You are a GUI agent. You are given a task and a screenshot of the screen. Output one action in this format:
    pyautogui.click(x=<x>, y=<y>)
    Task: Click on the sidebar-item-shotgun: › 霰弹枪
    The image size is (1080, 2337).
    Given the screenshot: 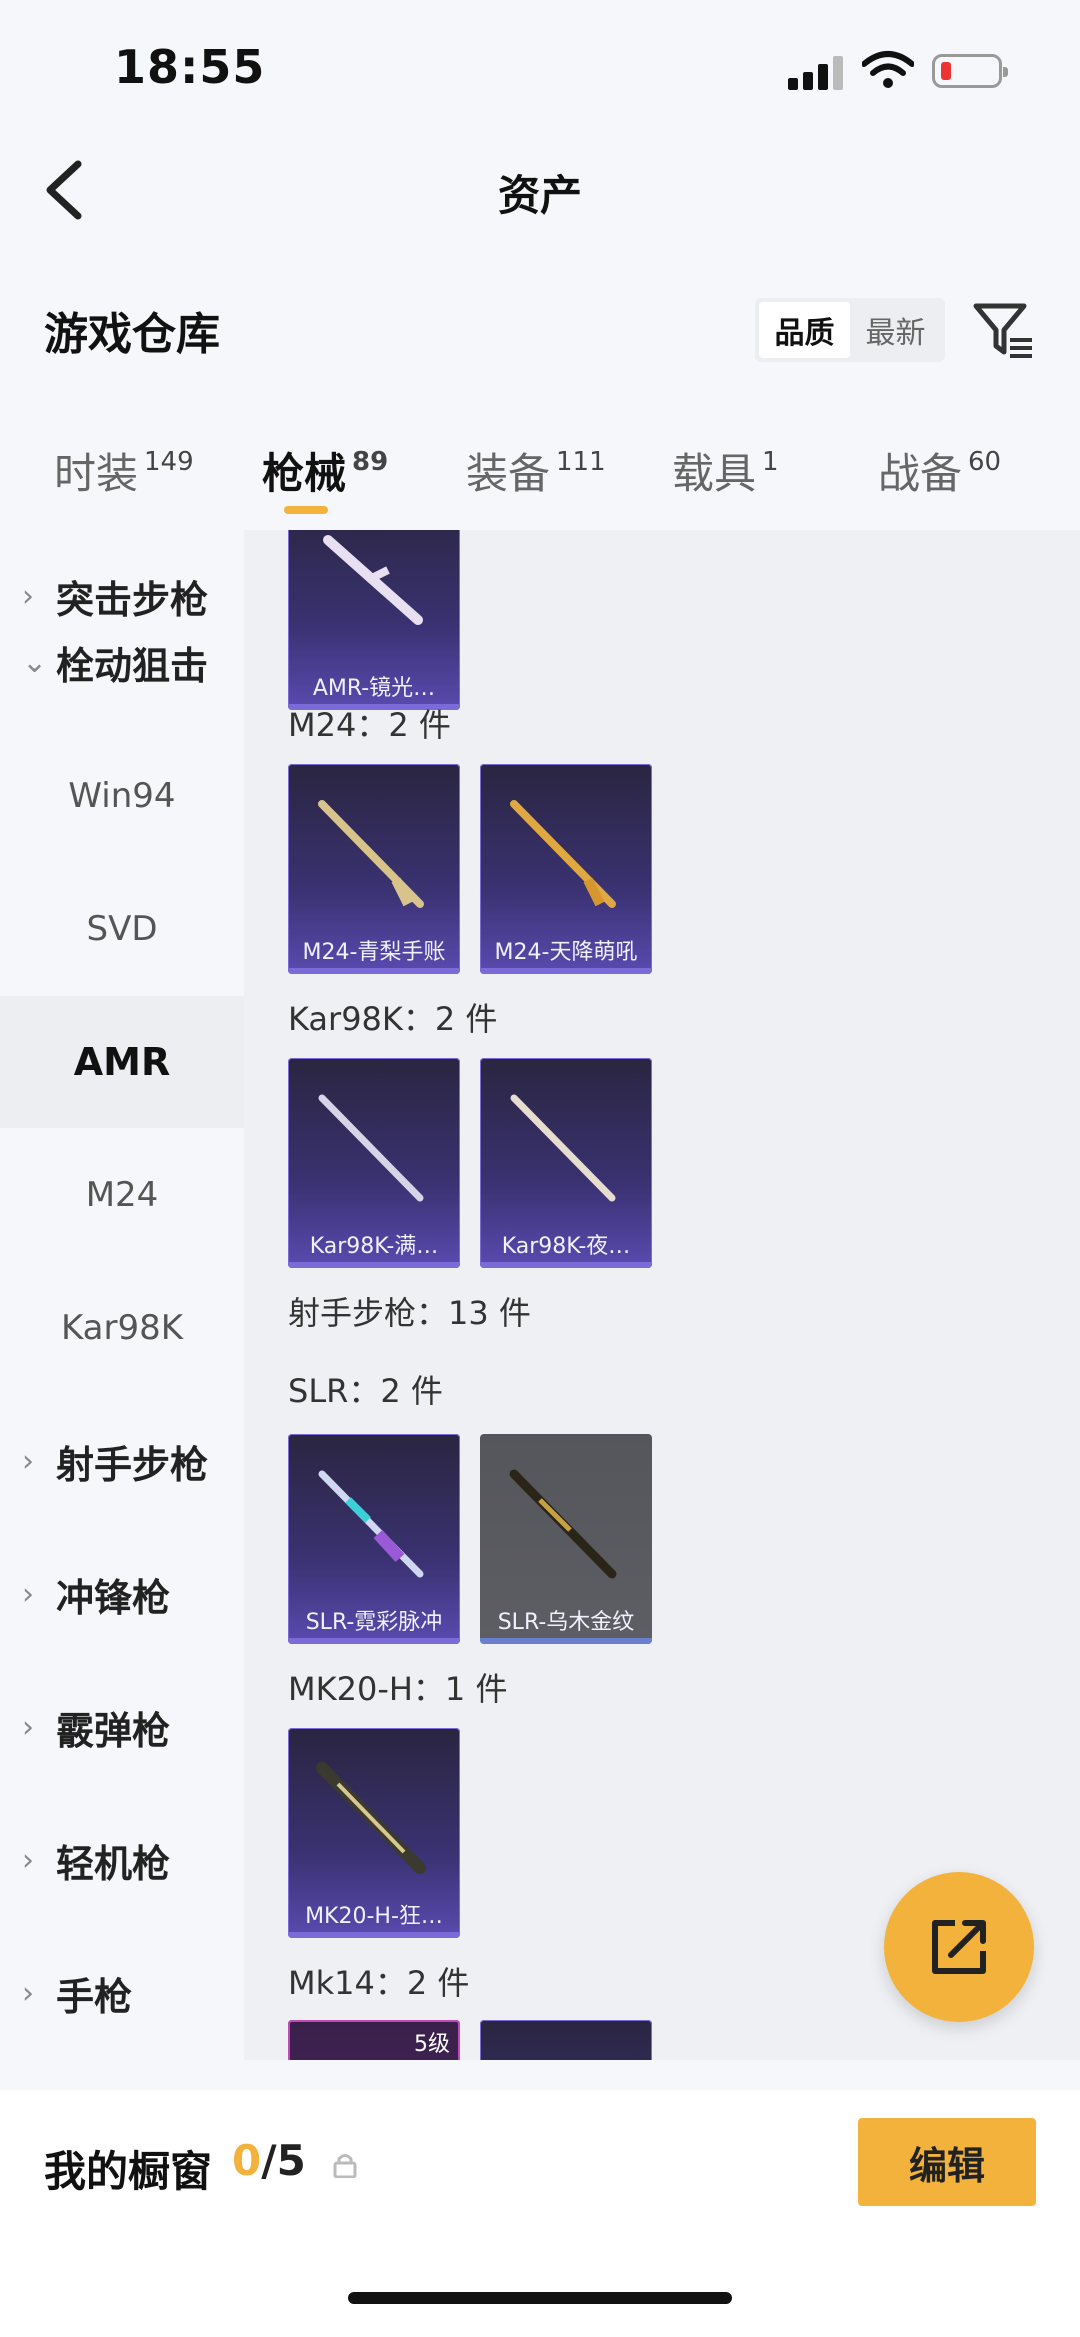 What is the action you would take?
    pyautogui.click(x=122, y=1727)
    